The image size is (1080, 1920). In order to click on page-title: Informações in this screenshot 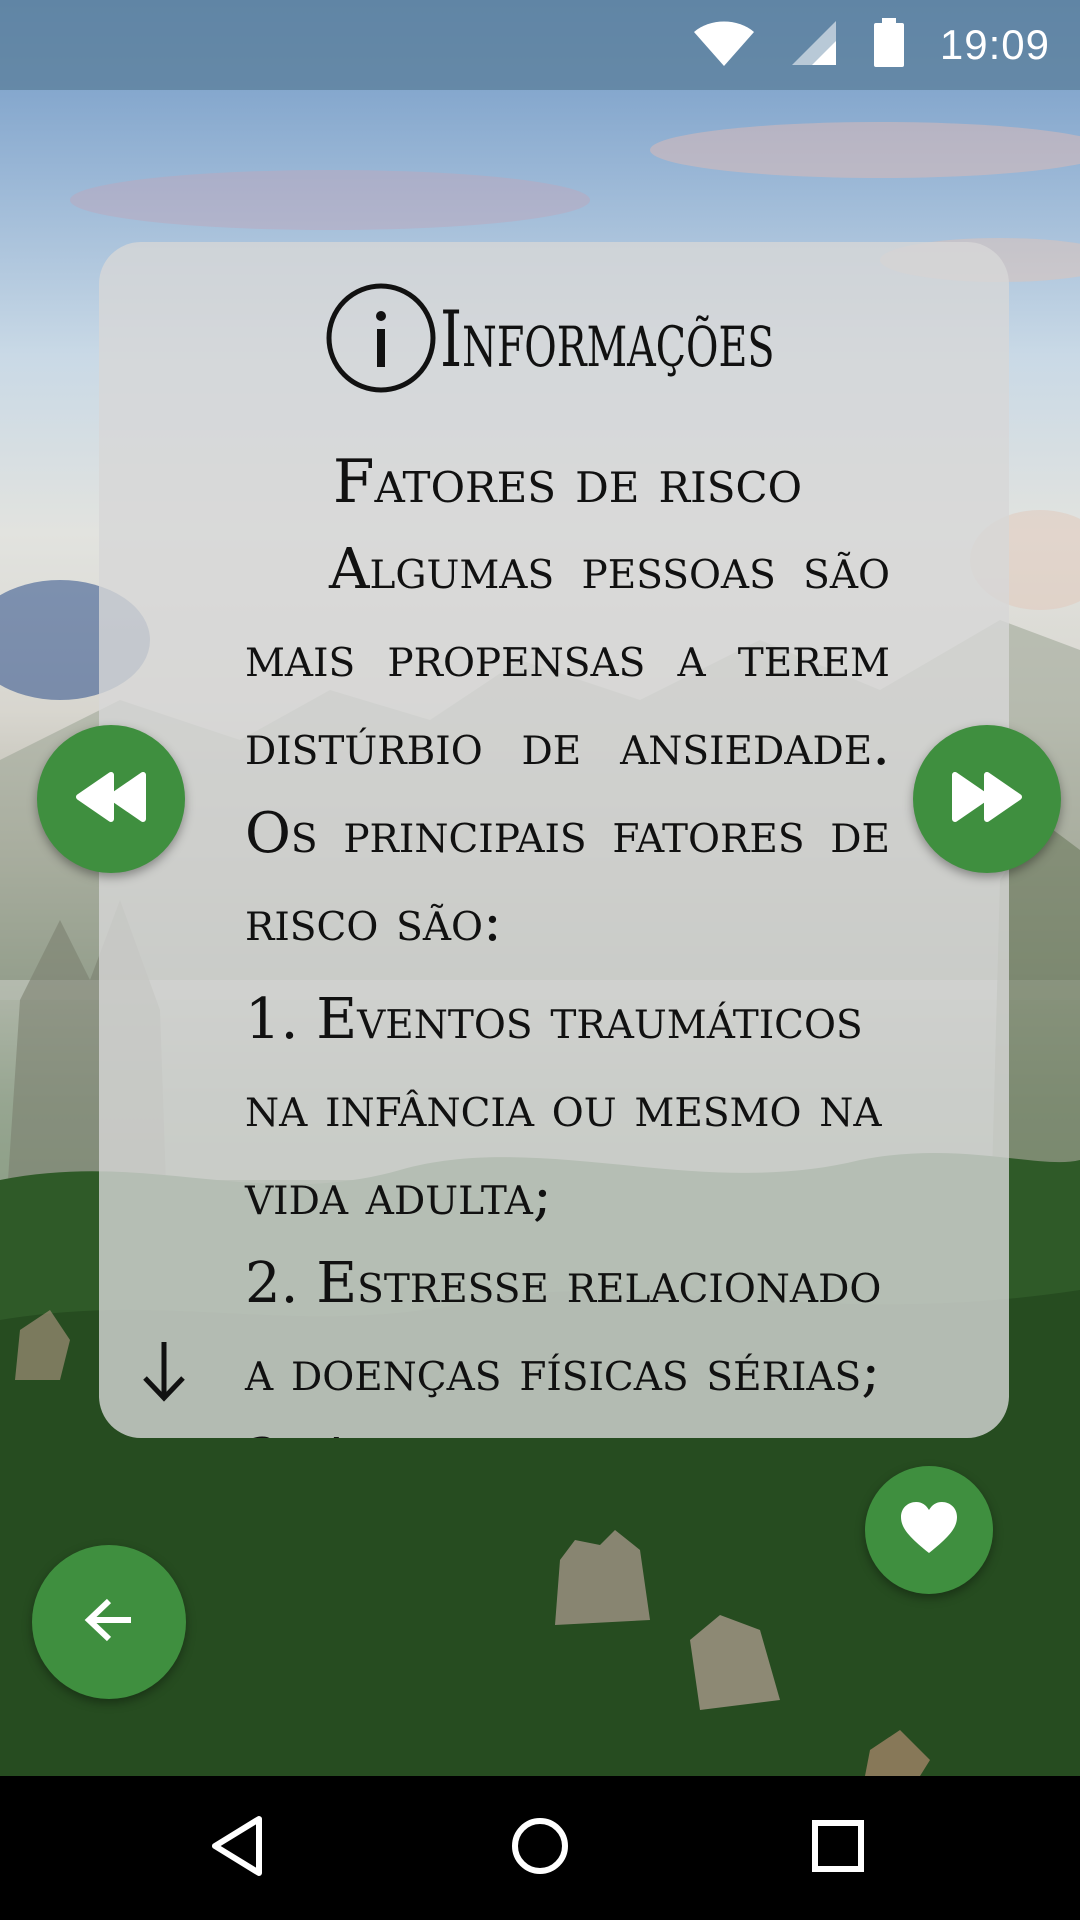, I will do `click(607, 340)`.